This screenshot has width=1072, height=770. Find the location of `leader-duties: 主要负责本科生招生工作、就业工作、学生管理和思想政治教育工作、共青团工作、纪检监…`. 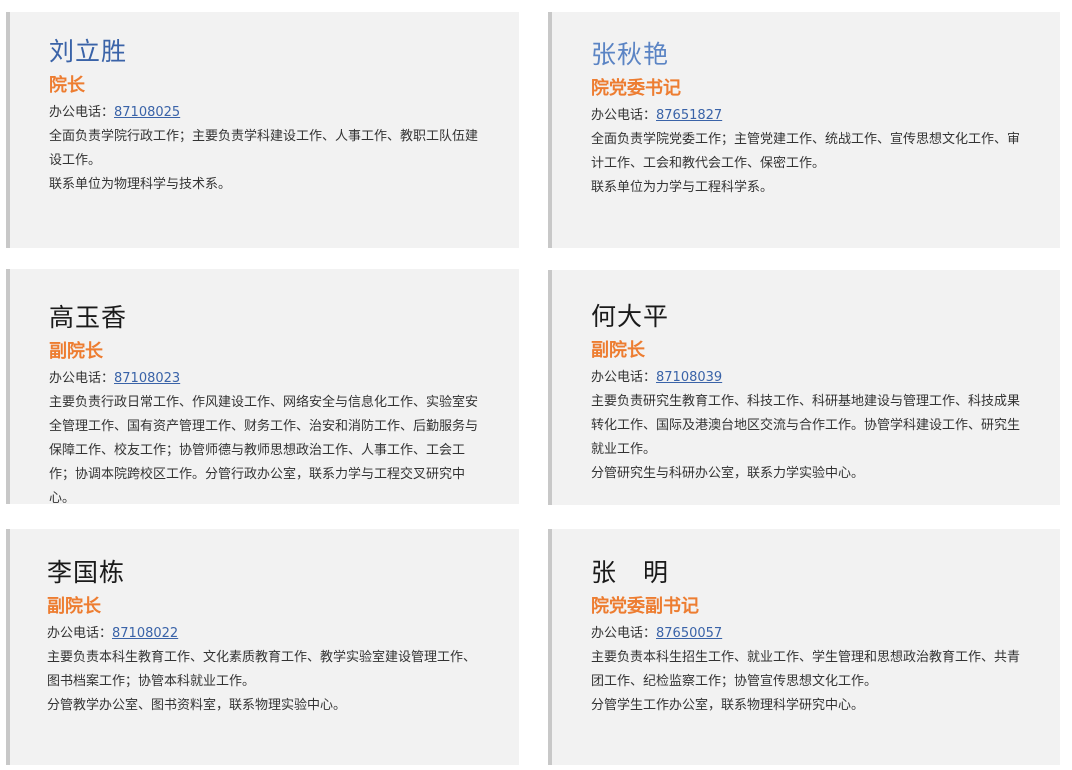

leader-duties: 主要负责本科生招生工作、就业工作、学生管理和思想政治教育工作、共青团工作、纪检监… is located at coordinates (806, 669).